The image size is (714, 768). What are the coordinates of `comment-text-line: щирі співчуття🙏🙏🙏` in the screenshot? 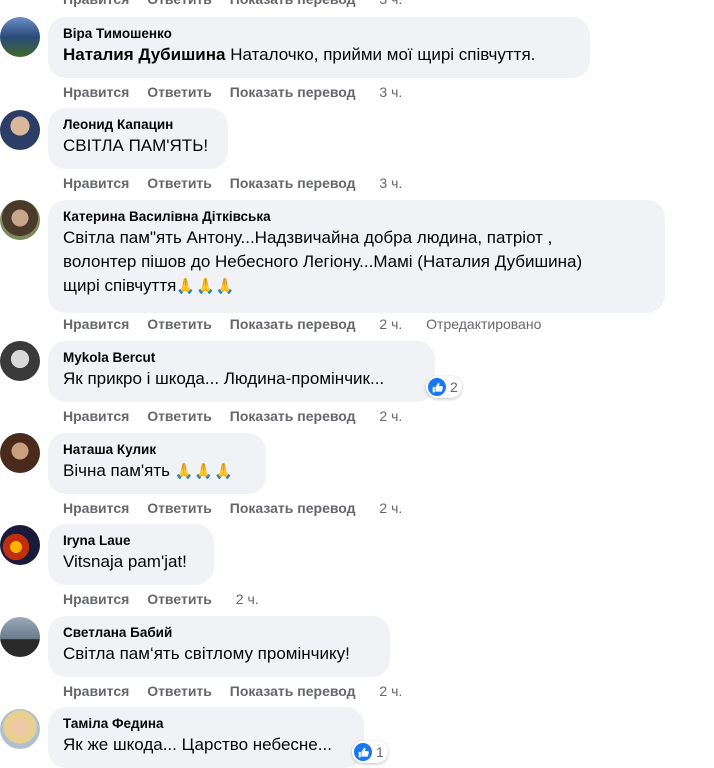 It's located at (149, 285).